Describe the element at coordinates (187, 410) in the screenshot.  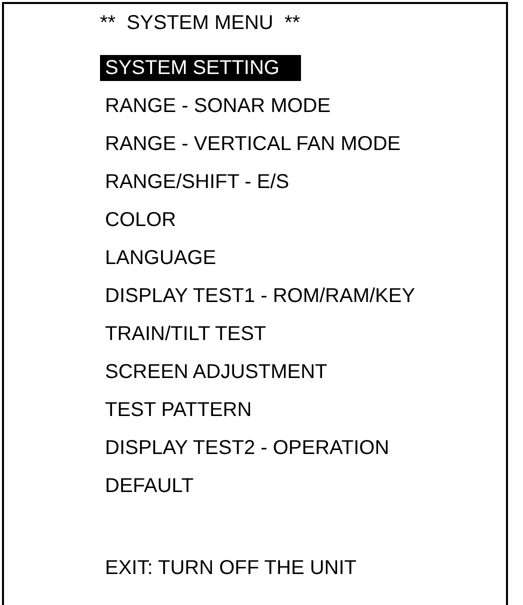
I see `menu-item: TEST PATTERN` at that location.